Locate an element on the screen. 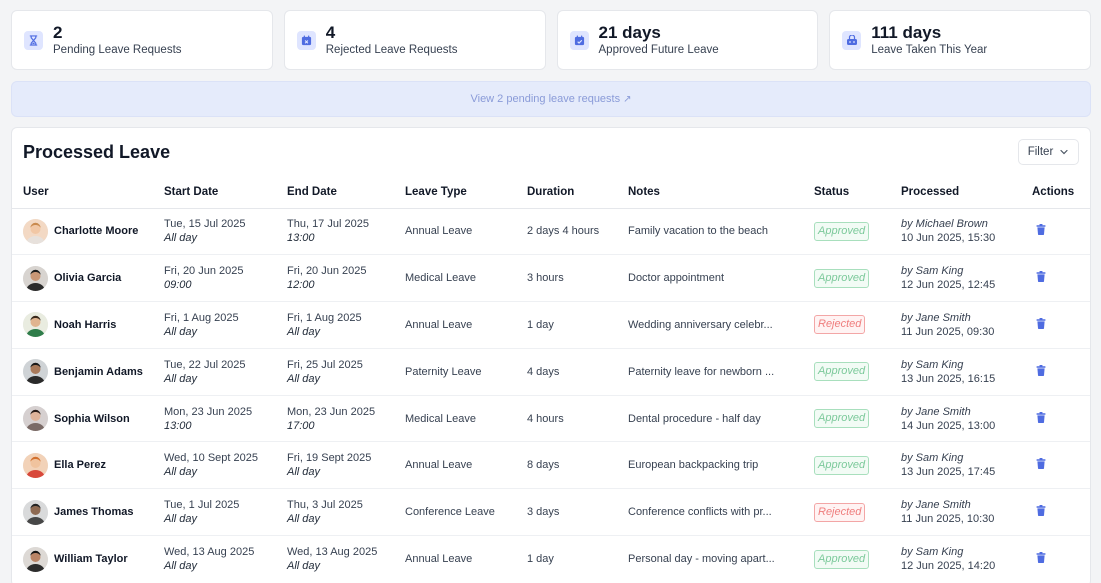  start-date: Wed, 13 Aug 2025 is located at coordinates (209, 552).